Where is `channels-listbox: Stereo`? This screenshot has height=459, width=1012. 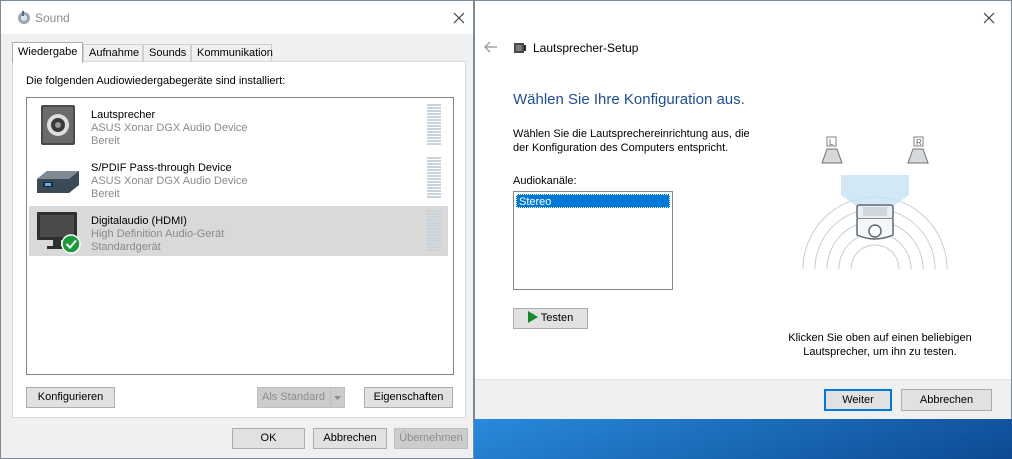
channels-listbox: Stereo is located at coordinates (593, 240).